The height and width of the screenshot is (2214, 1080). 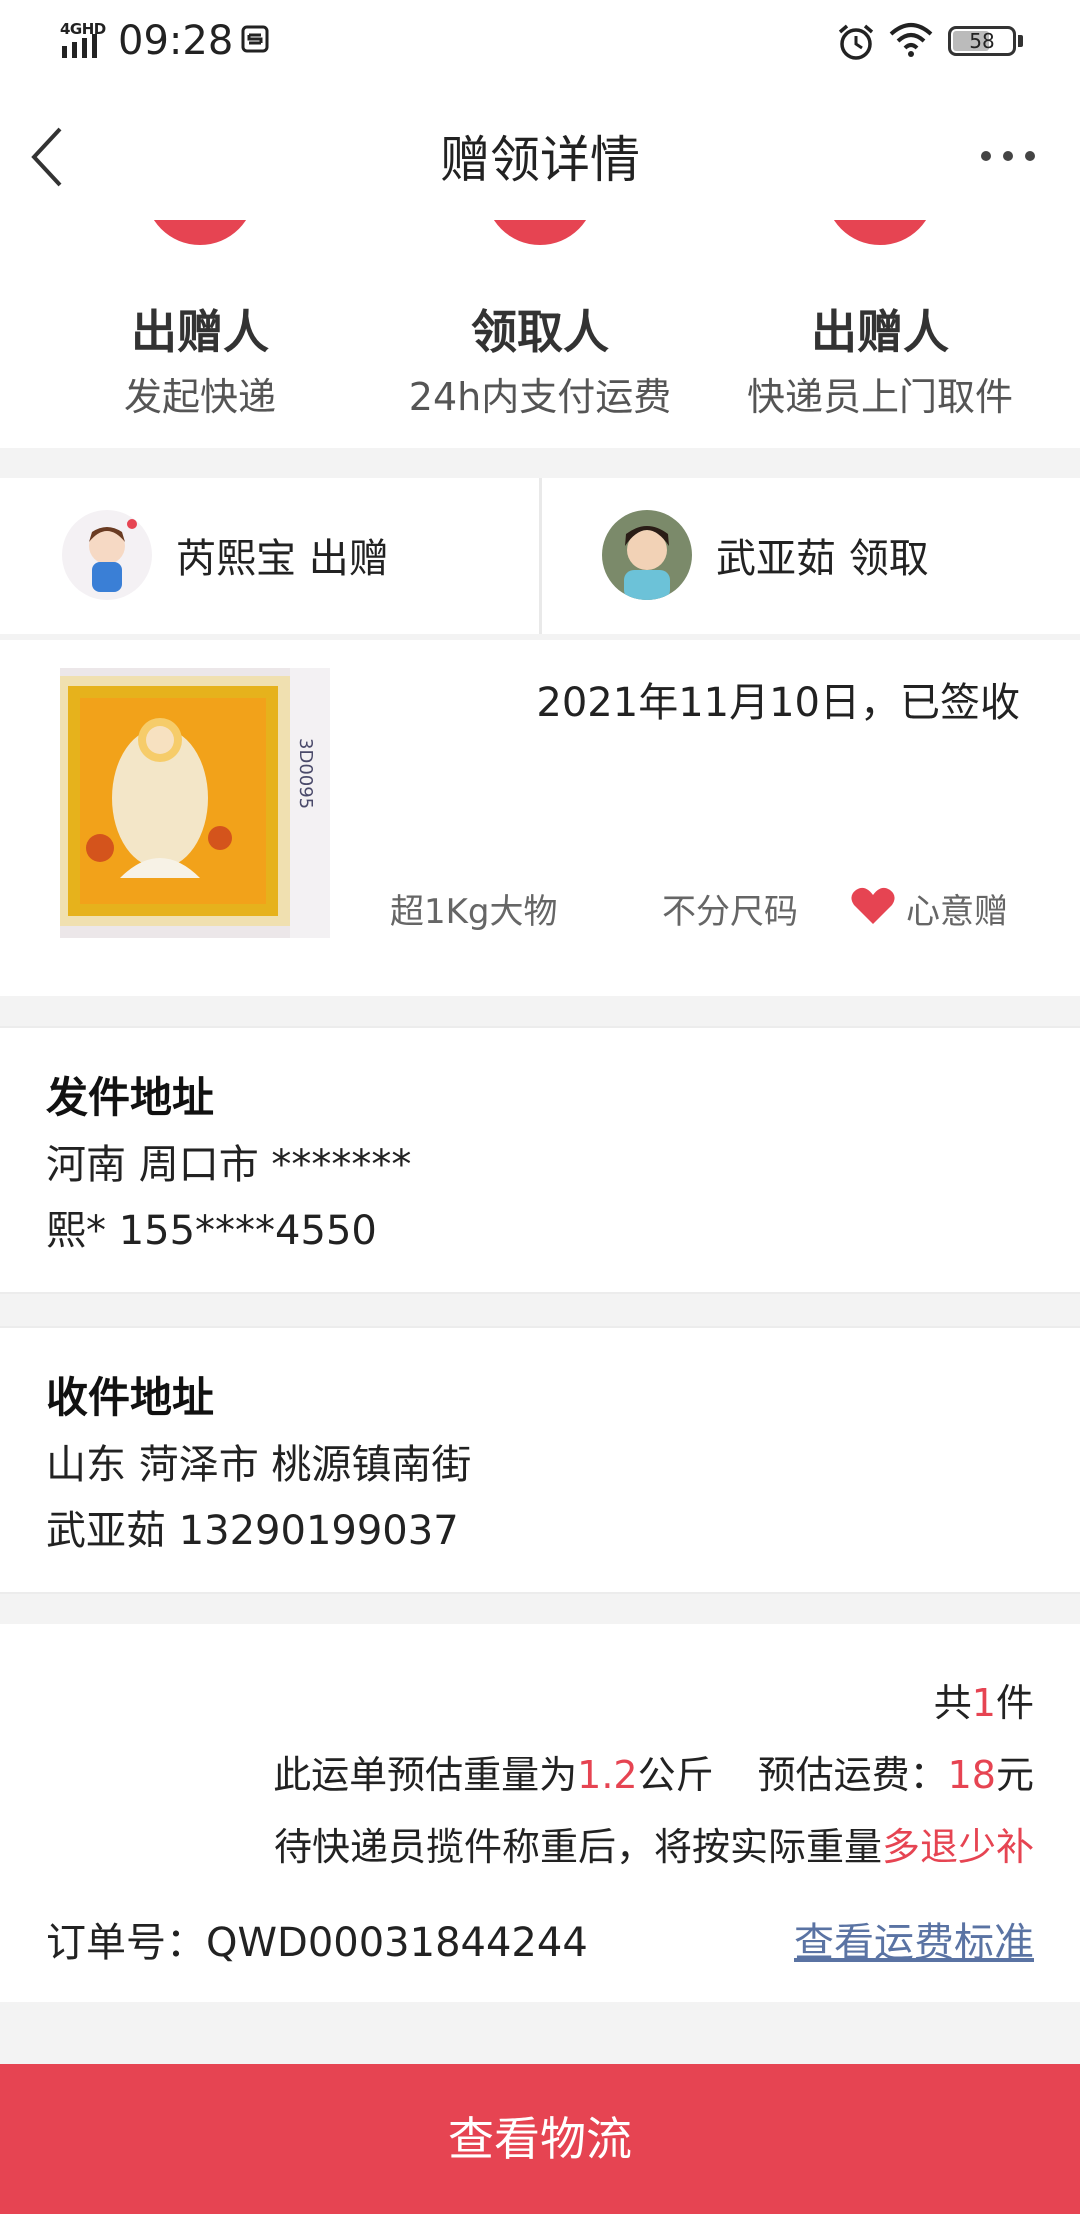 I want to click on heart-icon, so click(x=873, y=905).